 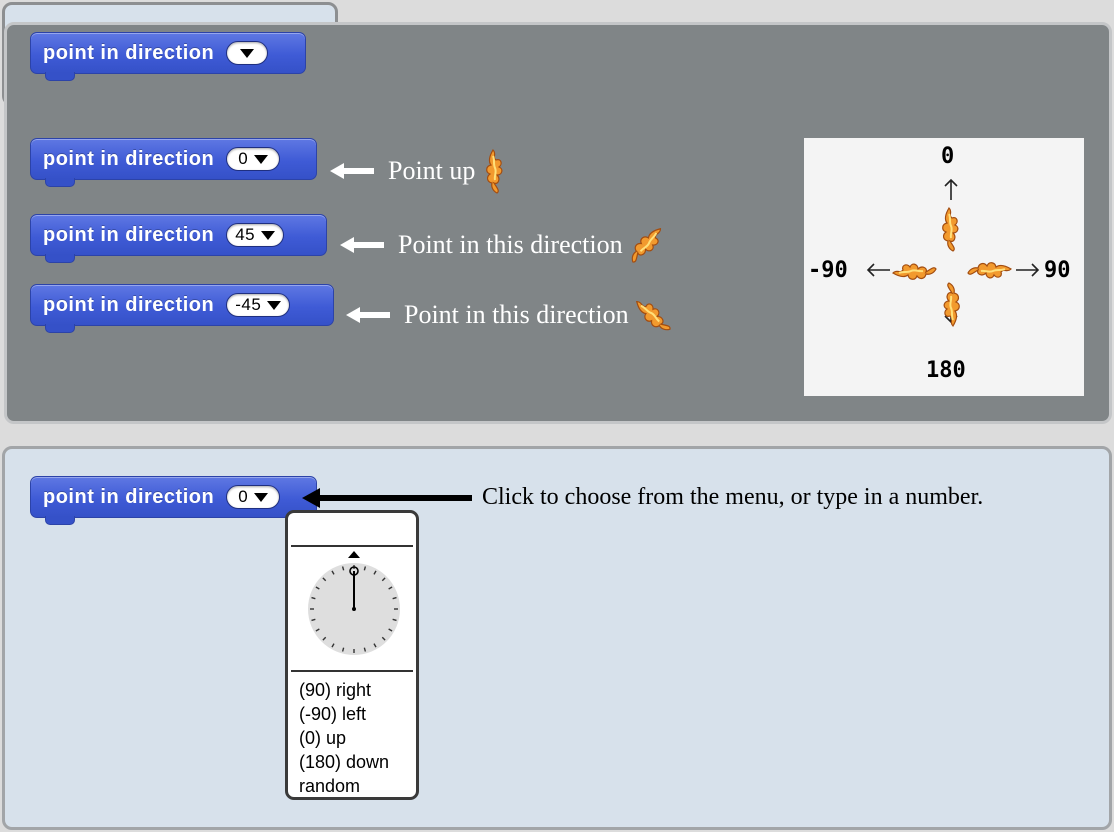 What do you see at coordinates (387, 498) in the screenshot?
I see `pointer-arrow-icon` at bounding box center [387, 498].